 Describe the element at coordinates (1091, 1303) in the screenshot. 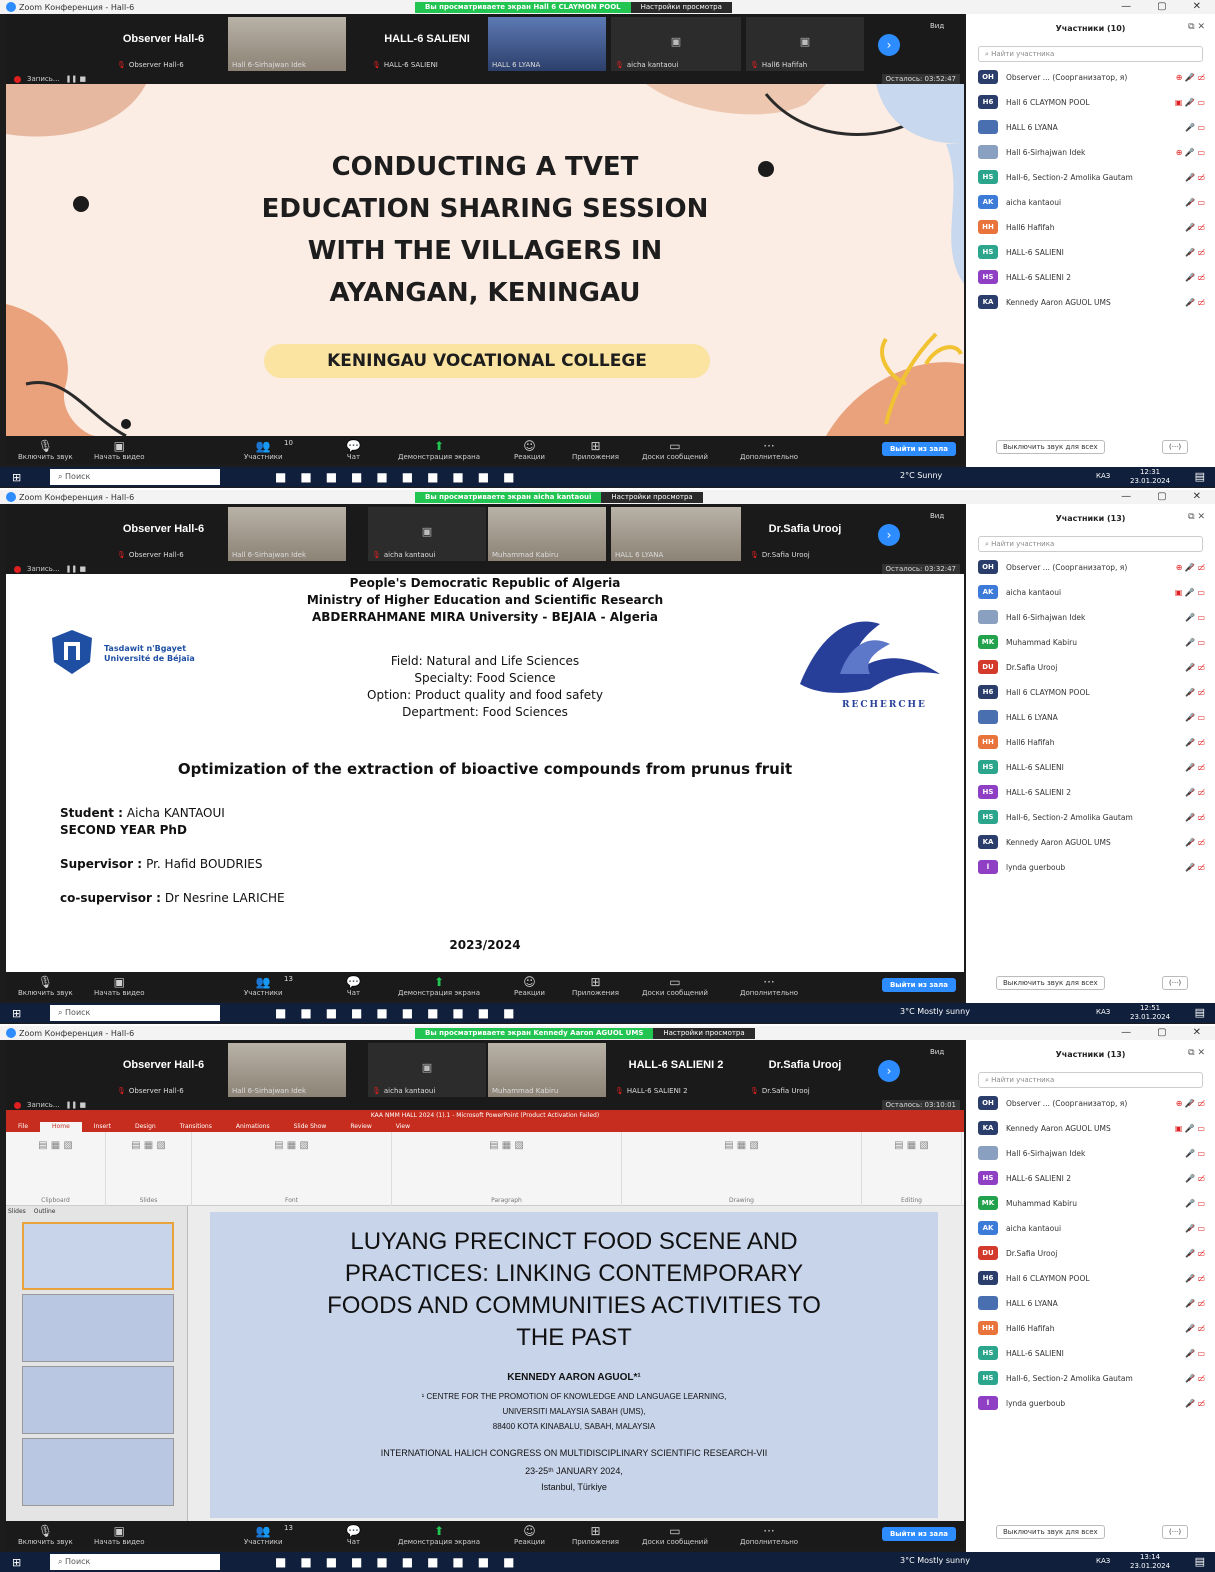

I see `participant-row: HALL 6 LYANA 🎤̸ ▭̸` at that location.